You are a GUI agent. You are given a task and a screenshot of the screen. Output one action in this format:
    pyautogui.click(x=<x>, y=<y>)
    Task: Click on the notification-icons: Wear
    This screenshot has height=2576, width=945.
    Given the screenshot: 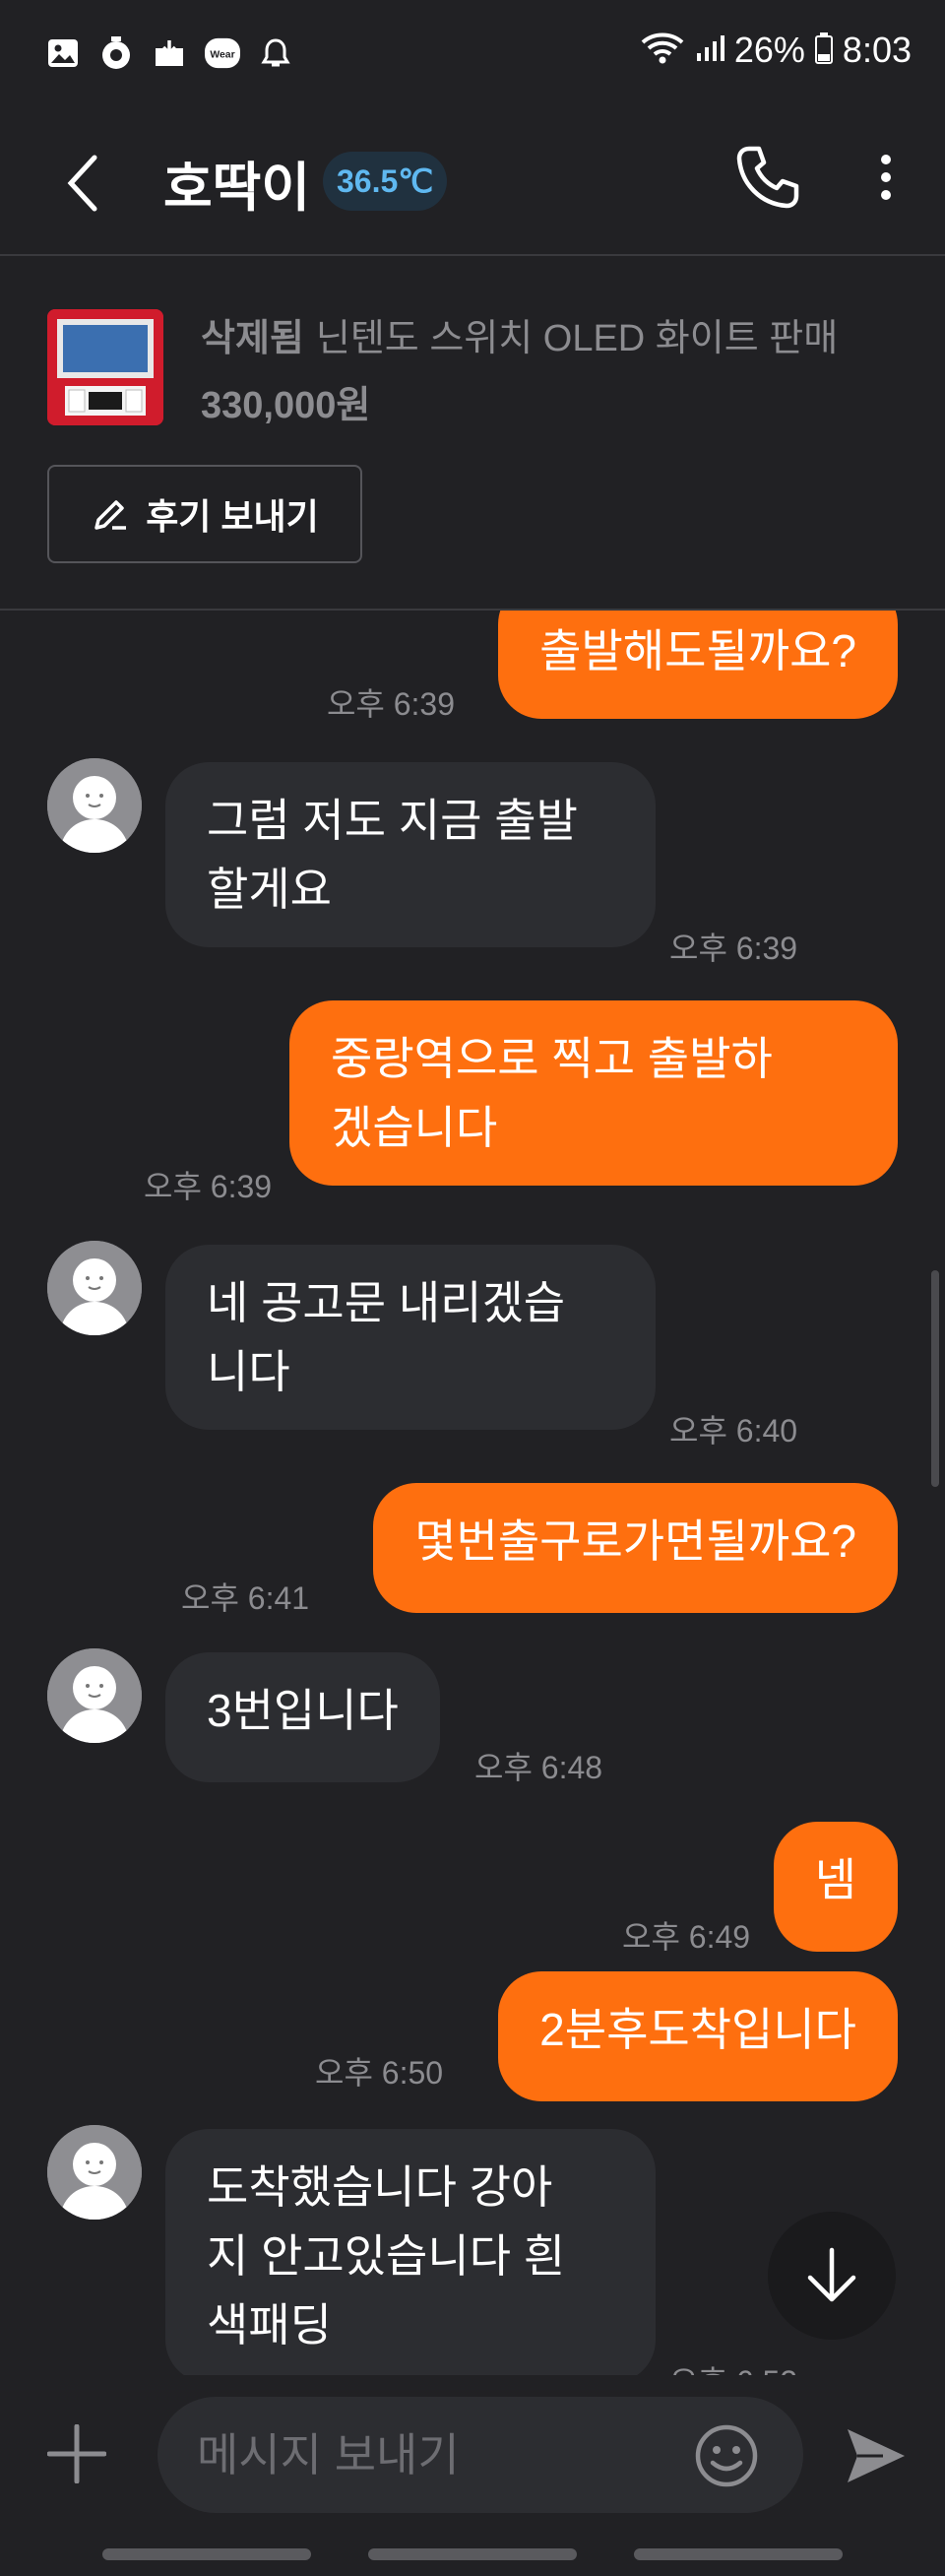 What is the action you would take?
    pyautogui.click(x=169, y=53)
    